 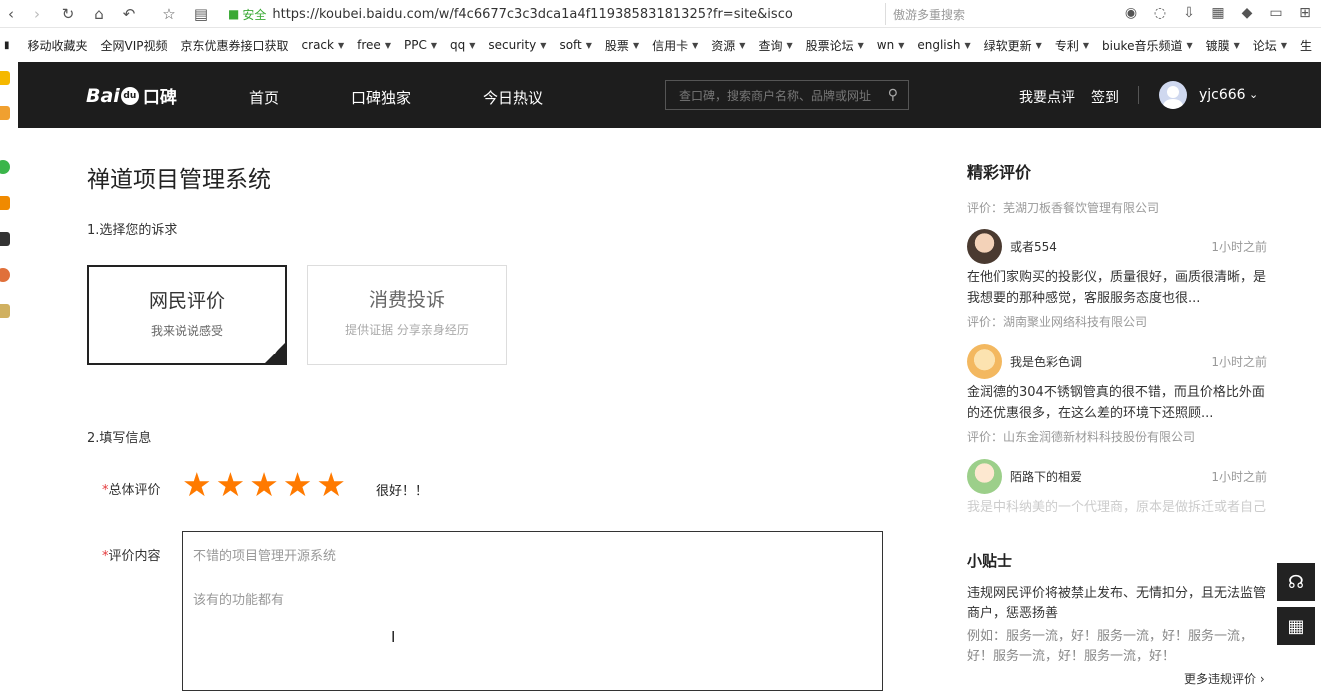 What do you see at coordinates (264, 97) in the screenshot?
I see `nav-home: 首页` at bounding box center [264, 97].